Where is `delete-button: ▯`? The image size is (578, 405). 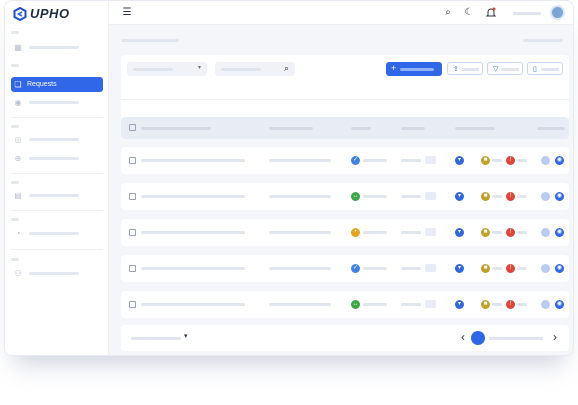
delete-button: ▯ is located at coordinates (545, 68).